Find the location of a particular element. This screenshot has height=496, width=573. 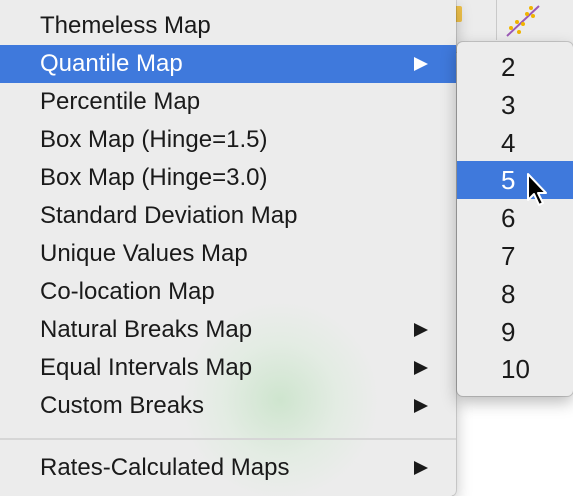

submenu-item-label: 3 is located at coordinates (508, 105).